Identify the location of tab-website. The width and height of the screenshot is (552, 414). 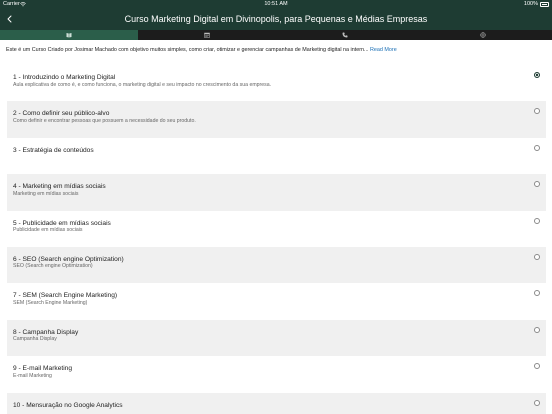
(483, 35).